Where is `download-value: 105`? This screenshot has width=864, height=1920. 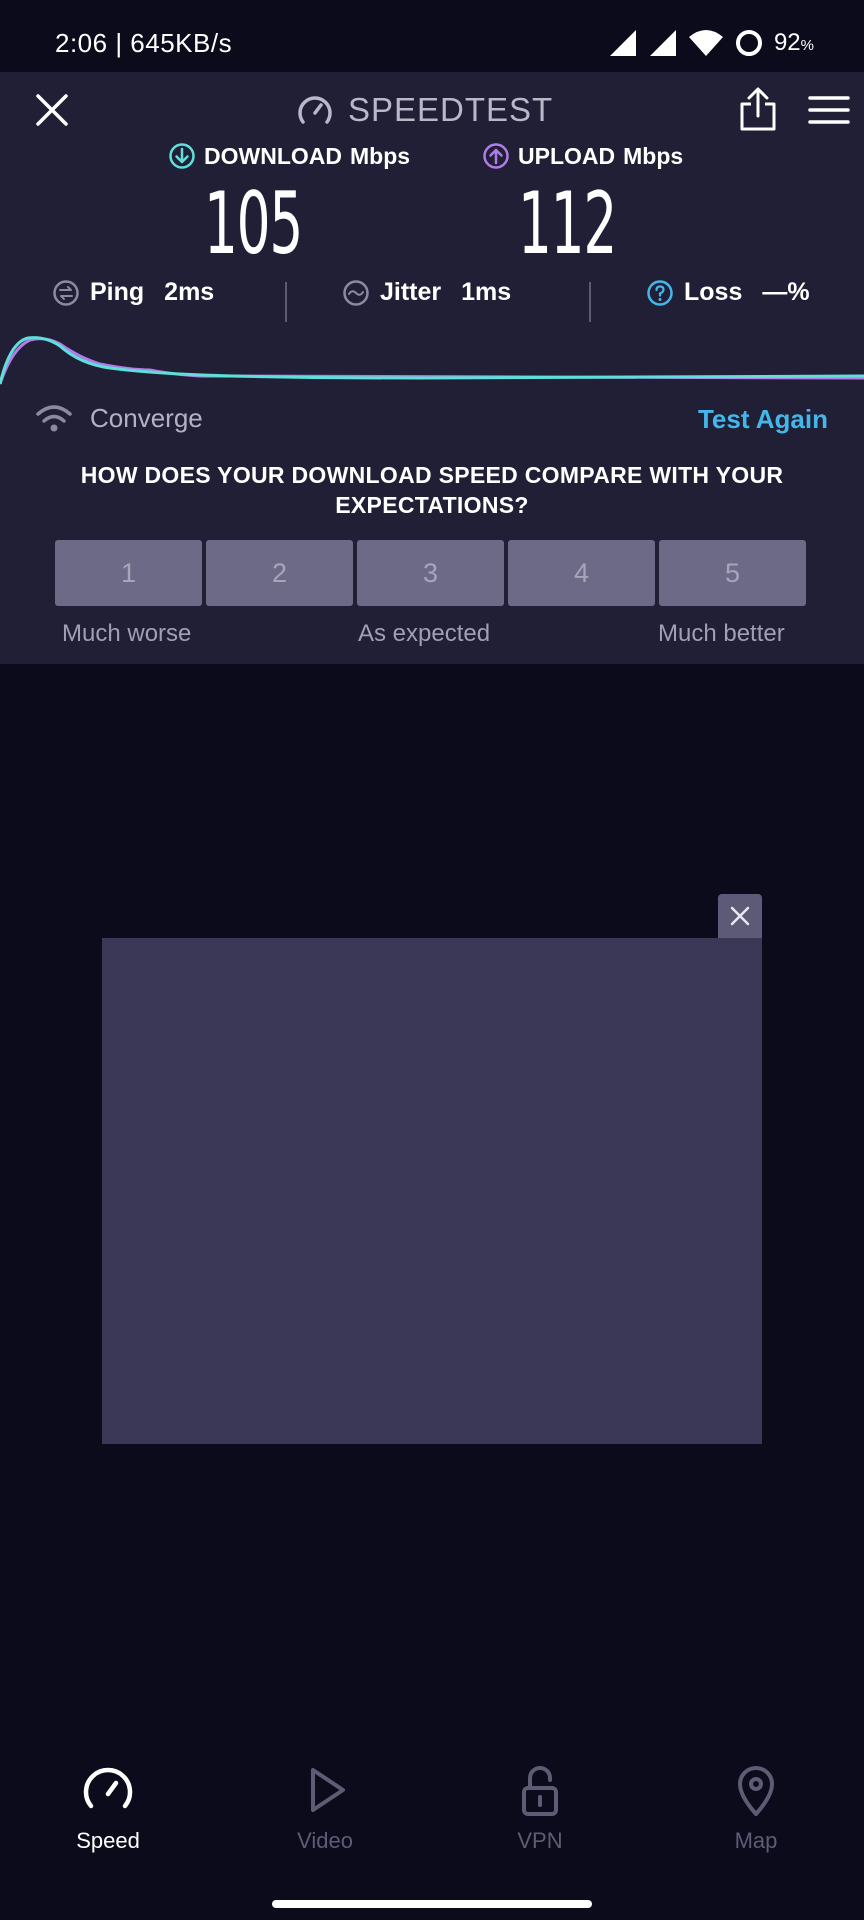 download-value: 105 is located at coordinates (253, 224).